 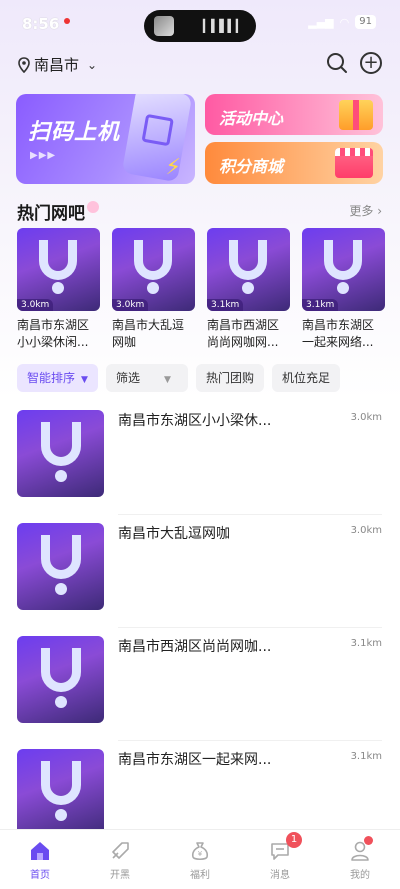 I want to click on tab-label: 开黑, so click(x=120, y=875).